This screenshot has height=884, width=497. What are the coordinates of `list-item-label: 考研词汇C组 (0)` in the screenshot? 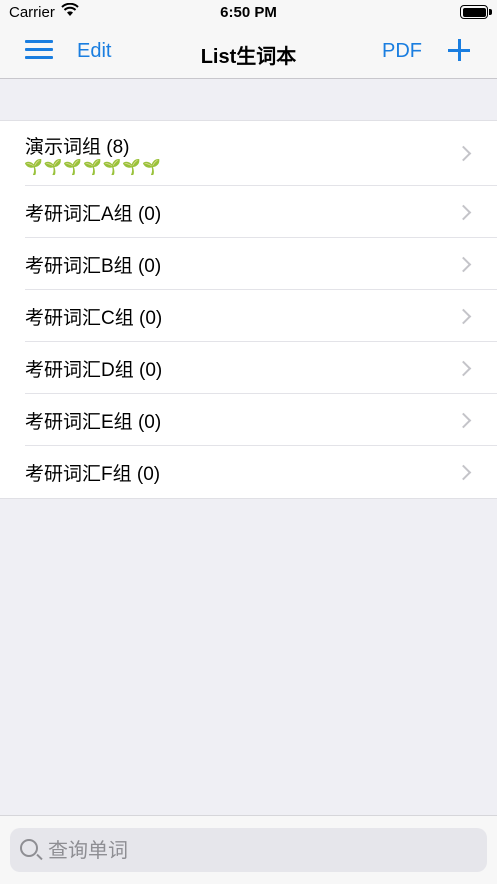 It's located at (94, 318).